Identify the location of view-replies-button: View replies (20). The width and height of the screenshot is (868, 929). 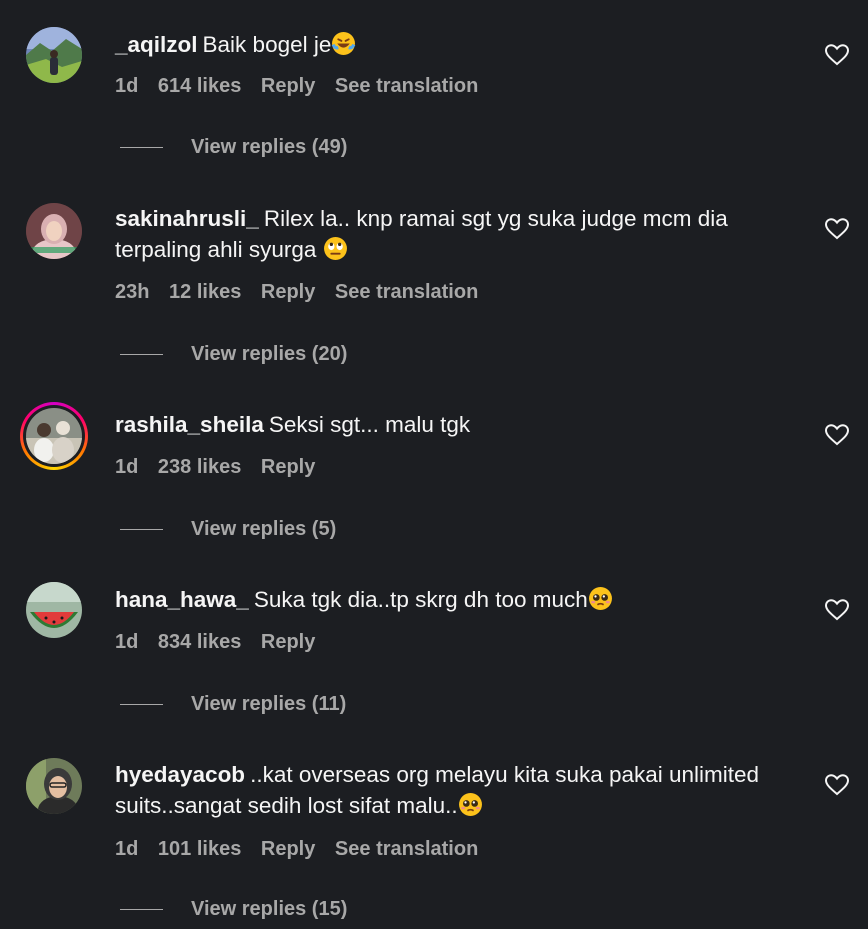
(233, 354).